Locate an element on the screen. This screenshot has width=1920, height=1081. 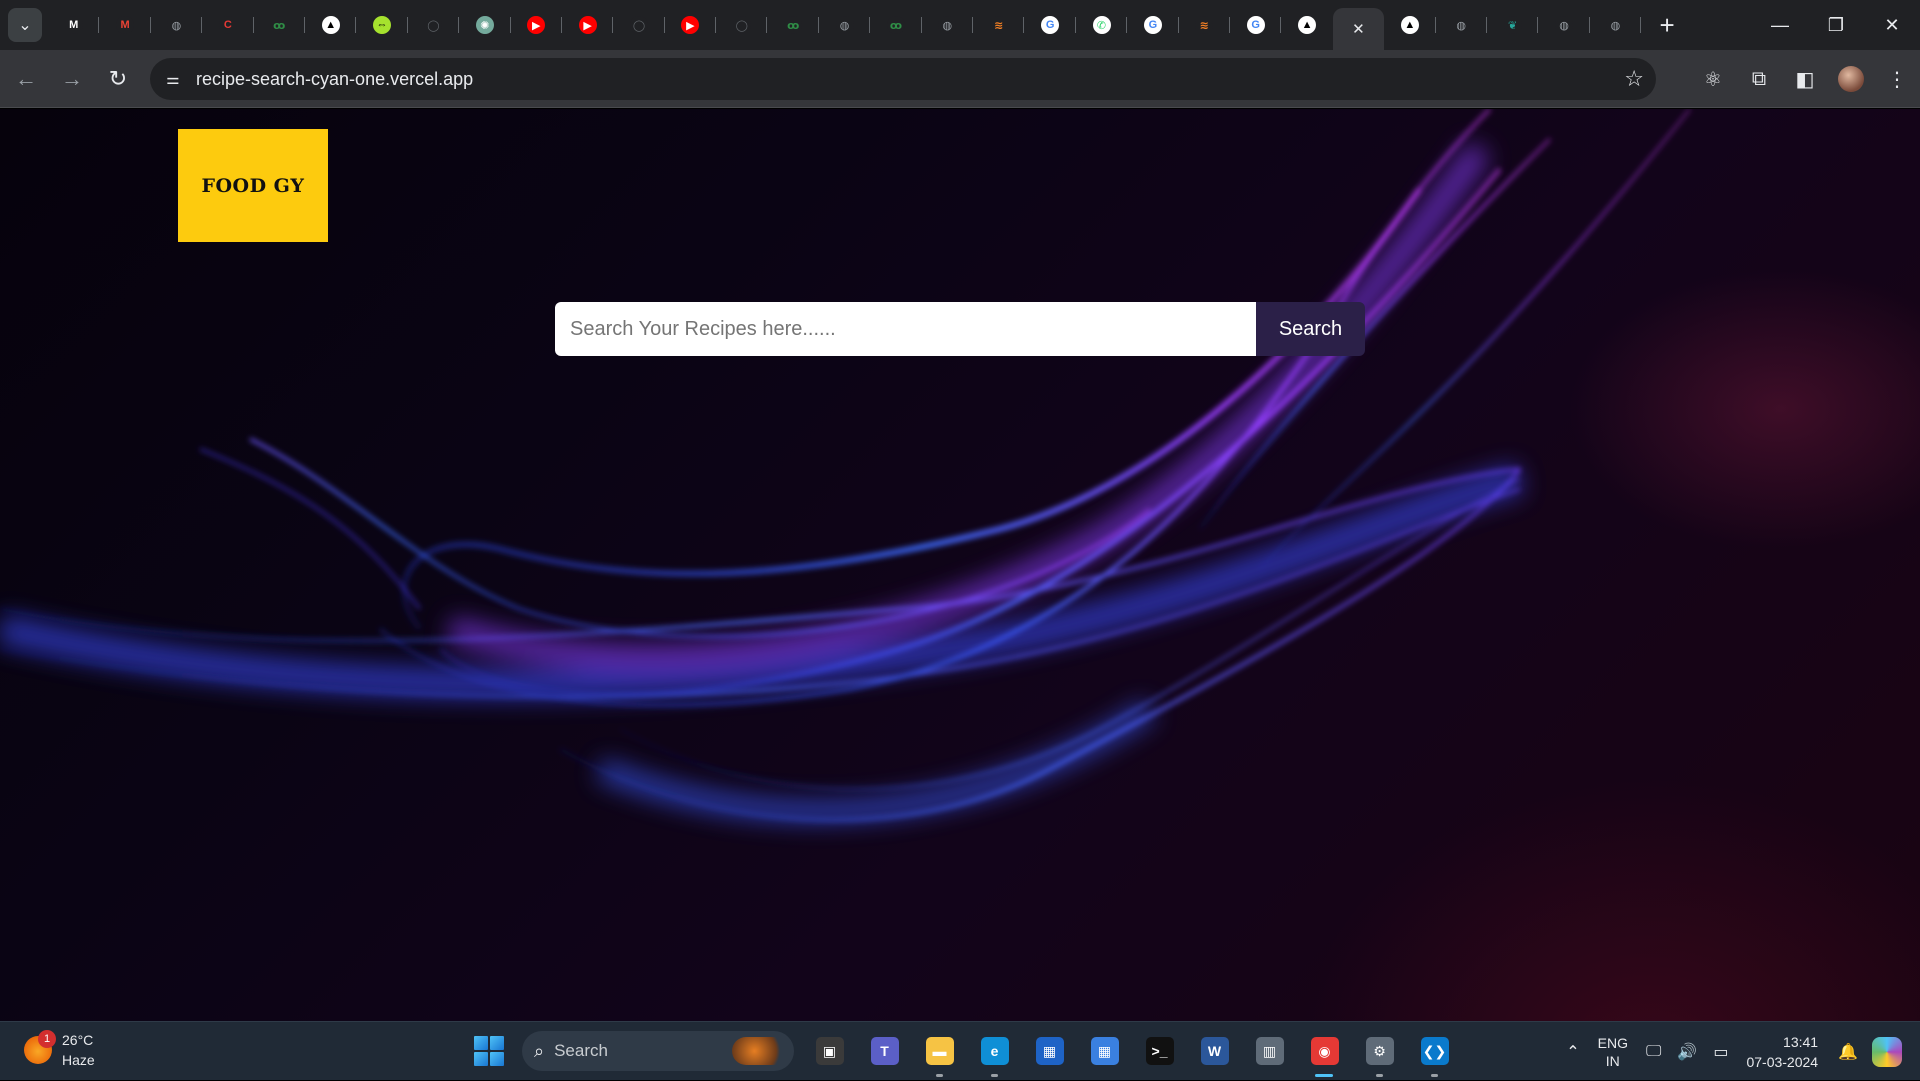
chrome-app: ◉ is located at coordinates (1324, 1052).